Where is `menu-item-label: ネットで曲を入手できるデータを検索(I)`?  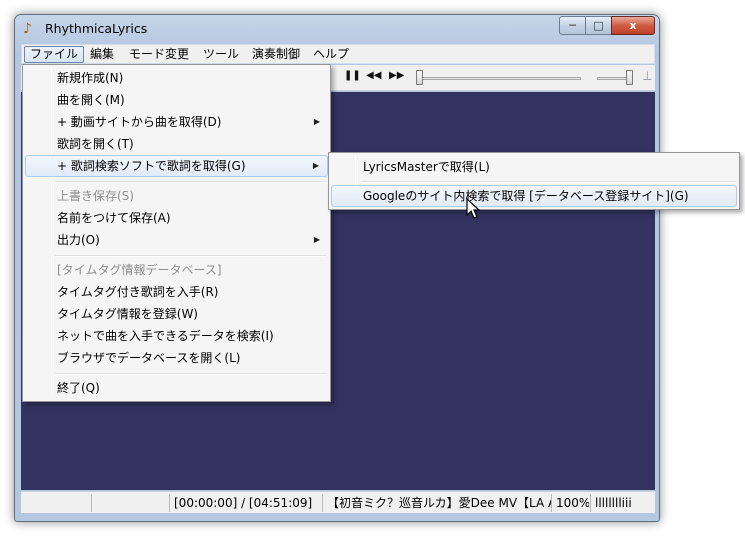 menu-item-label: ネットで曲を入手できるデータを検索(I) is located at coordinates (165, 336).